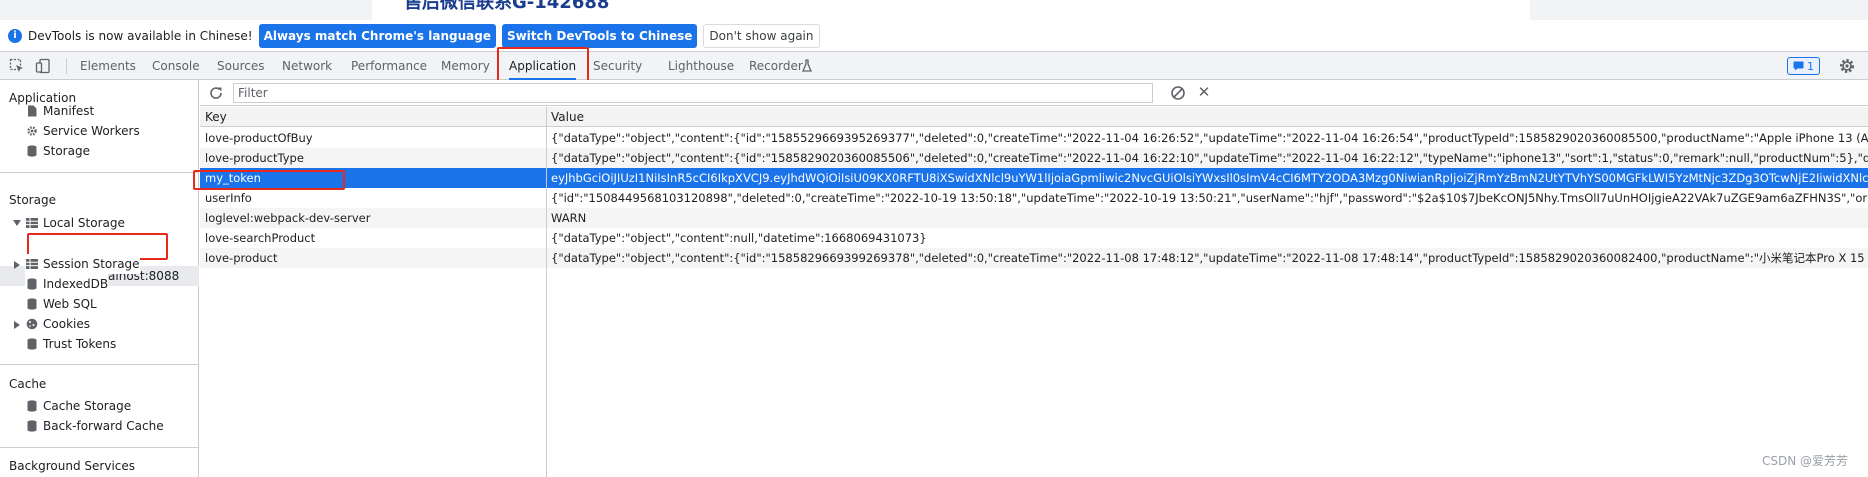 This screenshot has width=1868, height=477. Describe the element at coordinates (567, 117) in the screenshot. I see `column-header-value: Value` at that location.